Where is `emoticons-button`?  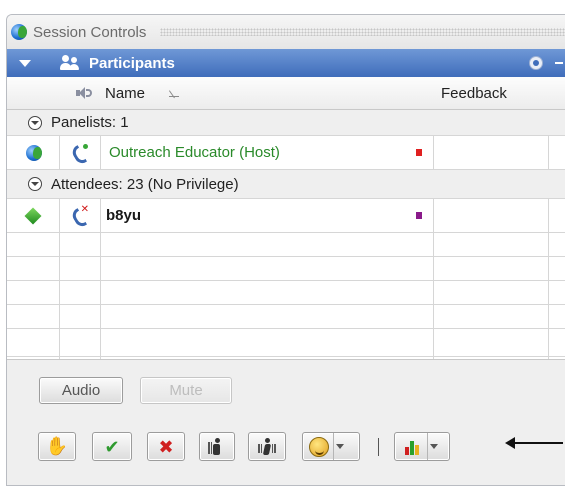 emoticons-button is located at coordinates (331, 446).